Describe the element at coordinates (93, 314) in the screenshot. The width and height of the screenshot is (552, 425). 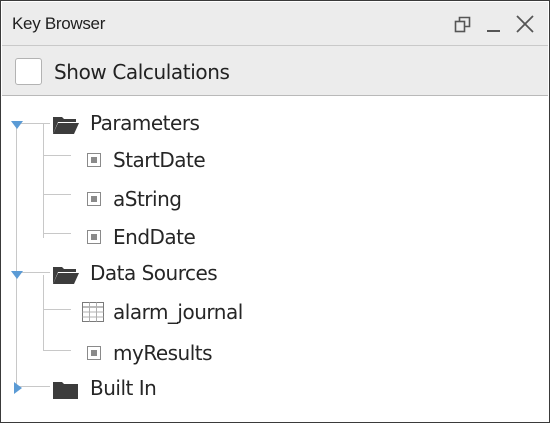
I see `table-icon` at that location.